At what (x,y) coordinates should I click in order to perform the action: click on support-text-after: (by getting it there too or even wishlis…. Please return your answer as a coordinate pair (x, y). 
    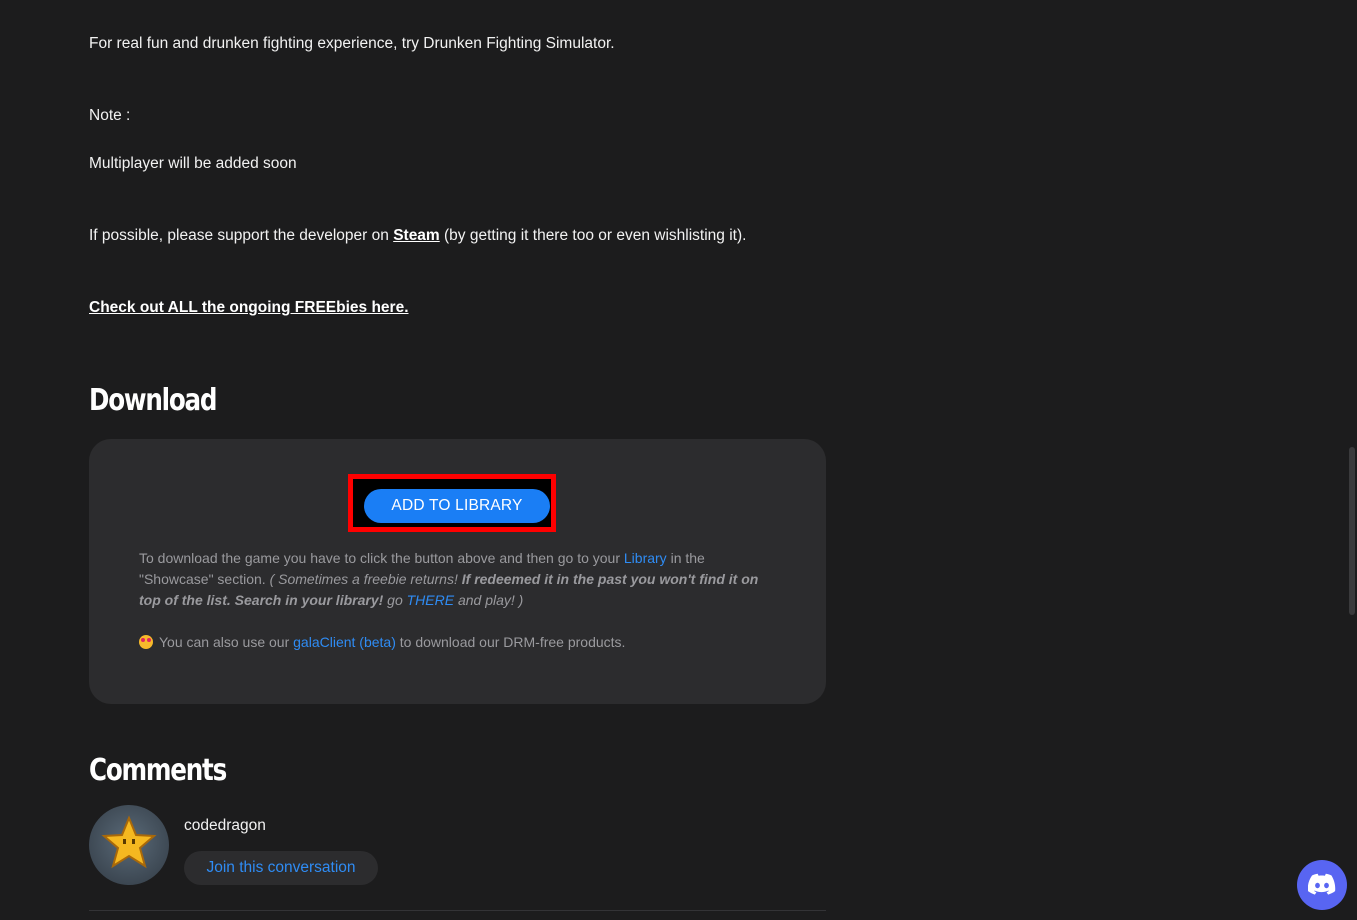
    Looking at the image, I should click on (593, 235).